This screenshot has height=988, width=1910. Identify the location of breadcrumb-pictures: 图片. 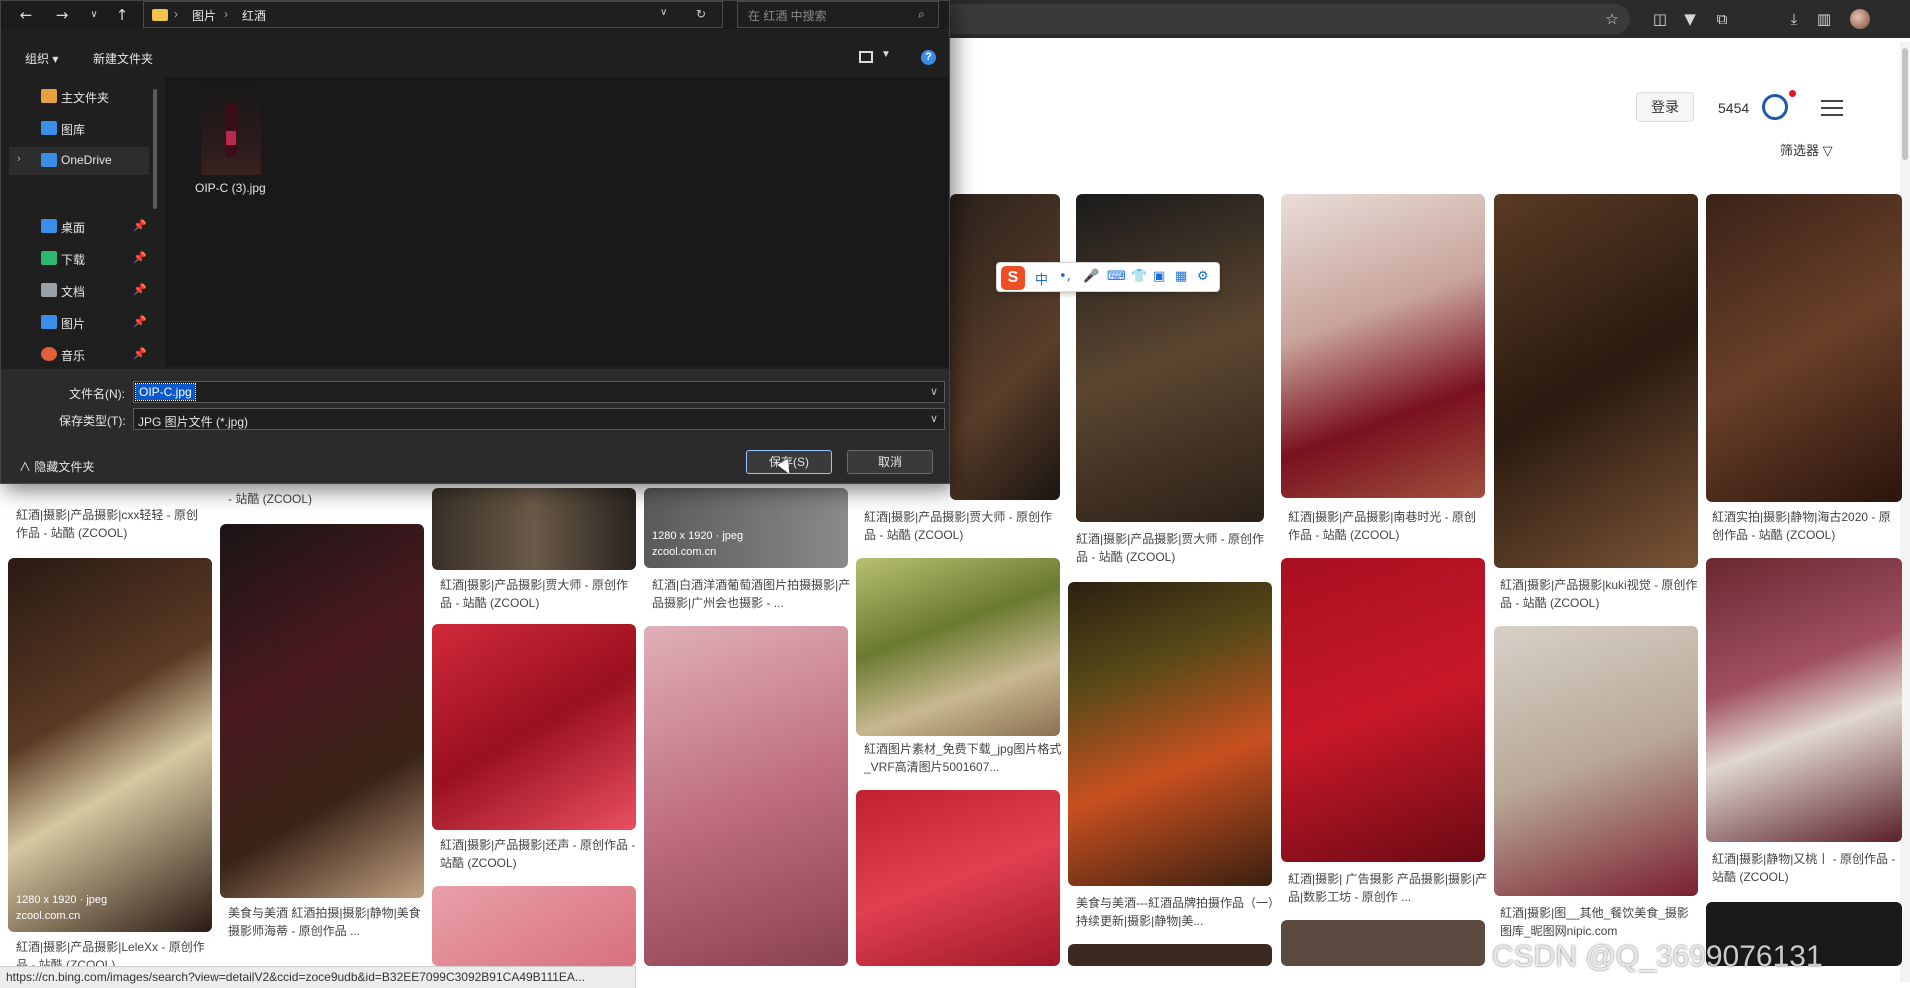
(204, 15).